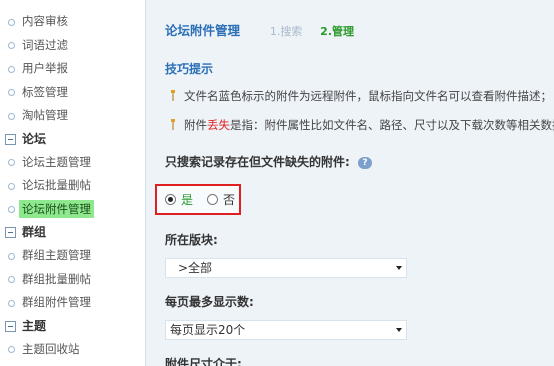  Describe the element at coordinates (56, 208) in the screenshot. I see `sidebar-item-label: 论坛附件管理` at that location.